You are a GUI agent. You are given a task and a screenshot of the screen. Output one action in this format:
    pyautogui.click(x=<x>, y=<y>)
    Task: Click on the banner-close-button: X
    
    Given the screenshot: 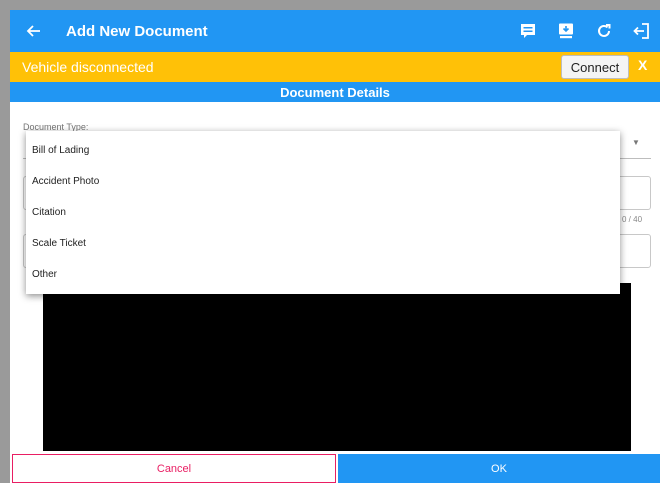 What is the action you would take?
    pyautogui.click(x=642, y=65)
    